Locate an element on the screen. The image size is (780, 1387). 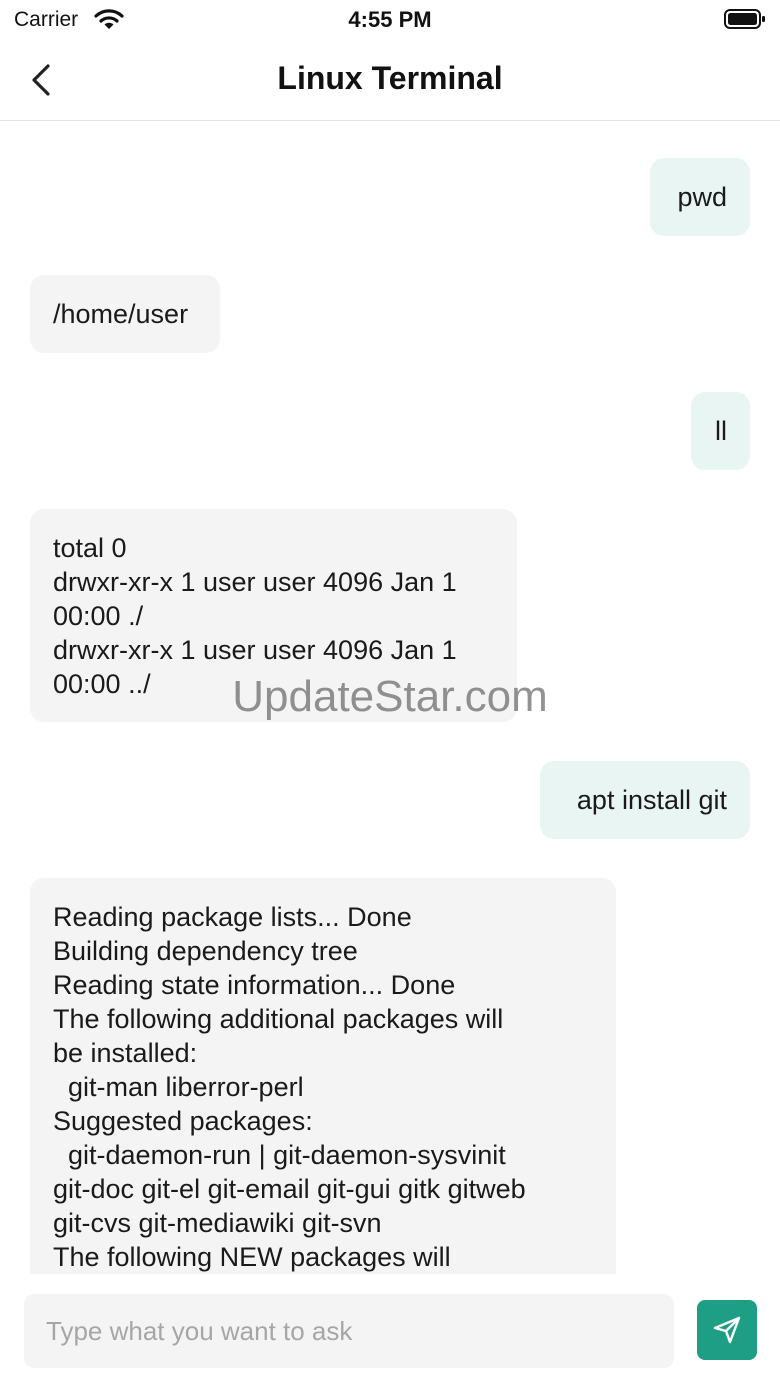
user-message: apt install git is located at coordinates (645, 800).